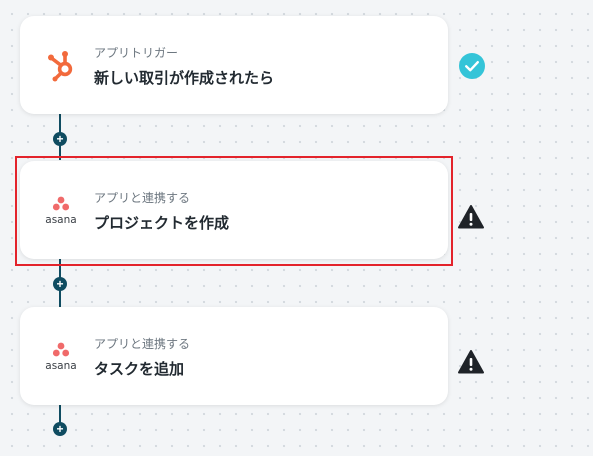  I want to click on asana-logo-text: asana, so click(60, 366).